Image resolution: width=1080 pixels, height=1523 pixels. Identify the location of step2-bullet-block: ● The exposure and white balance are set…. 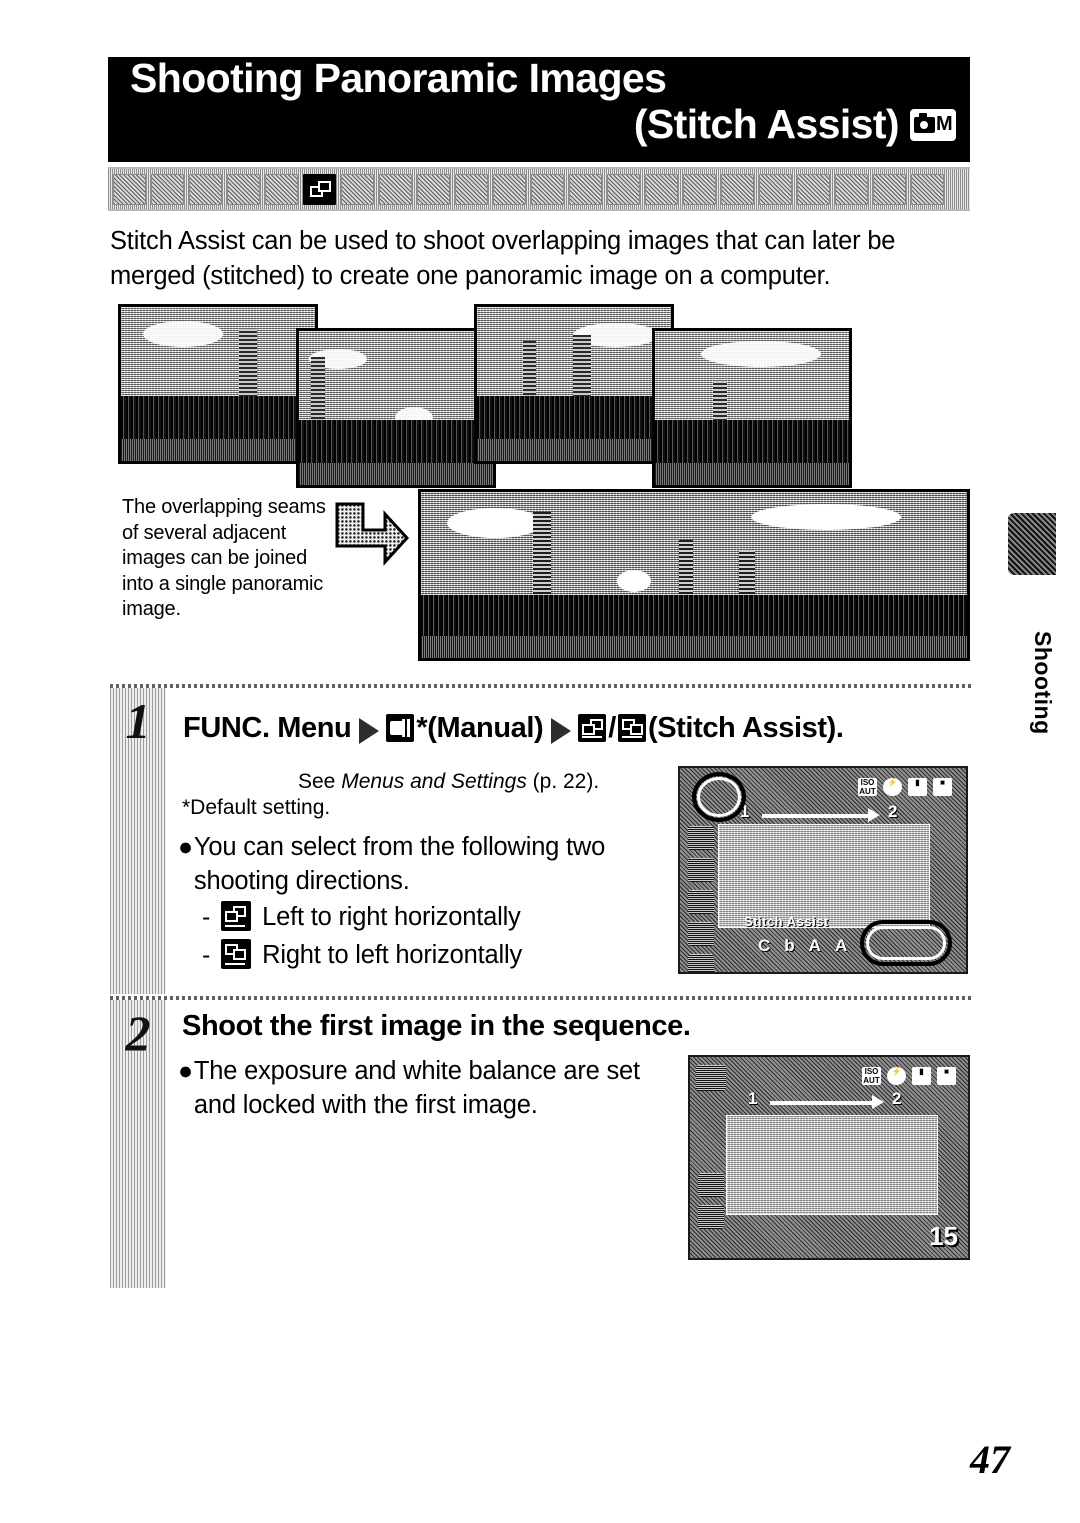
(413, 1088).